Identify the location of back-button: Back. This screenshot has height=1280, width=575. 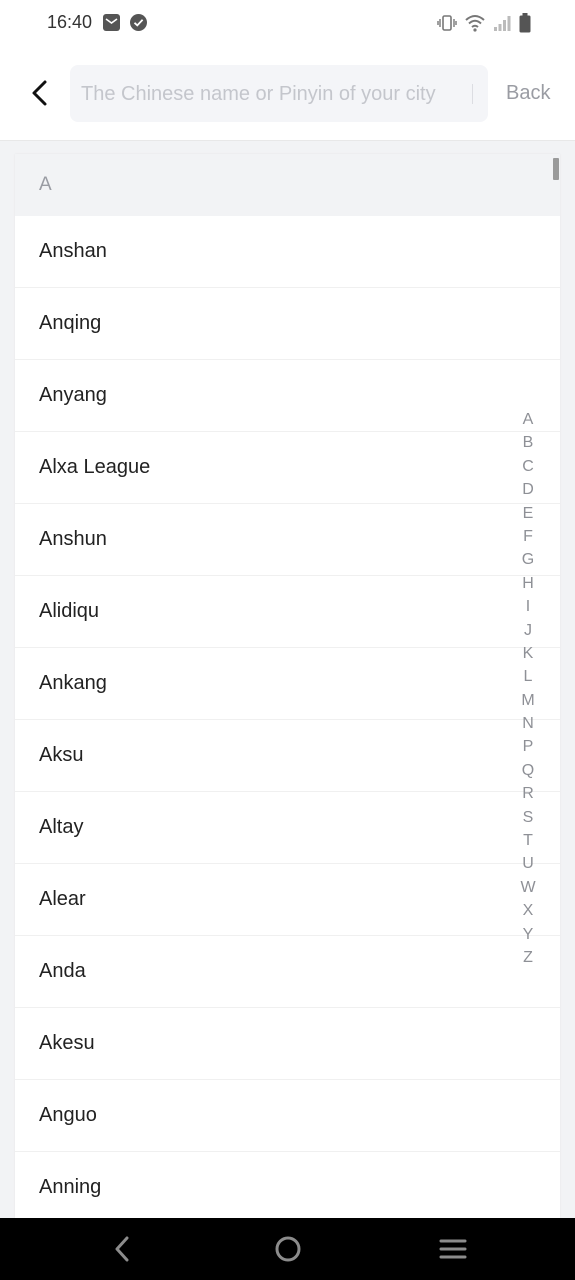
(528, 93).